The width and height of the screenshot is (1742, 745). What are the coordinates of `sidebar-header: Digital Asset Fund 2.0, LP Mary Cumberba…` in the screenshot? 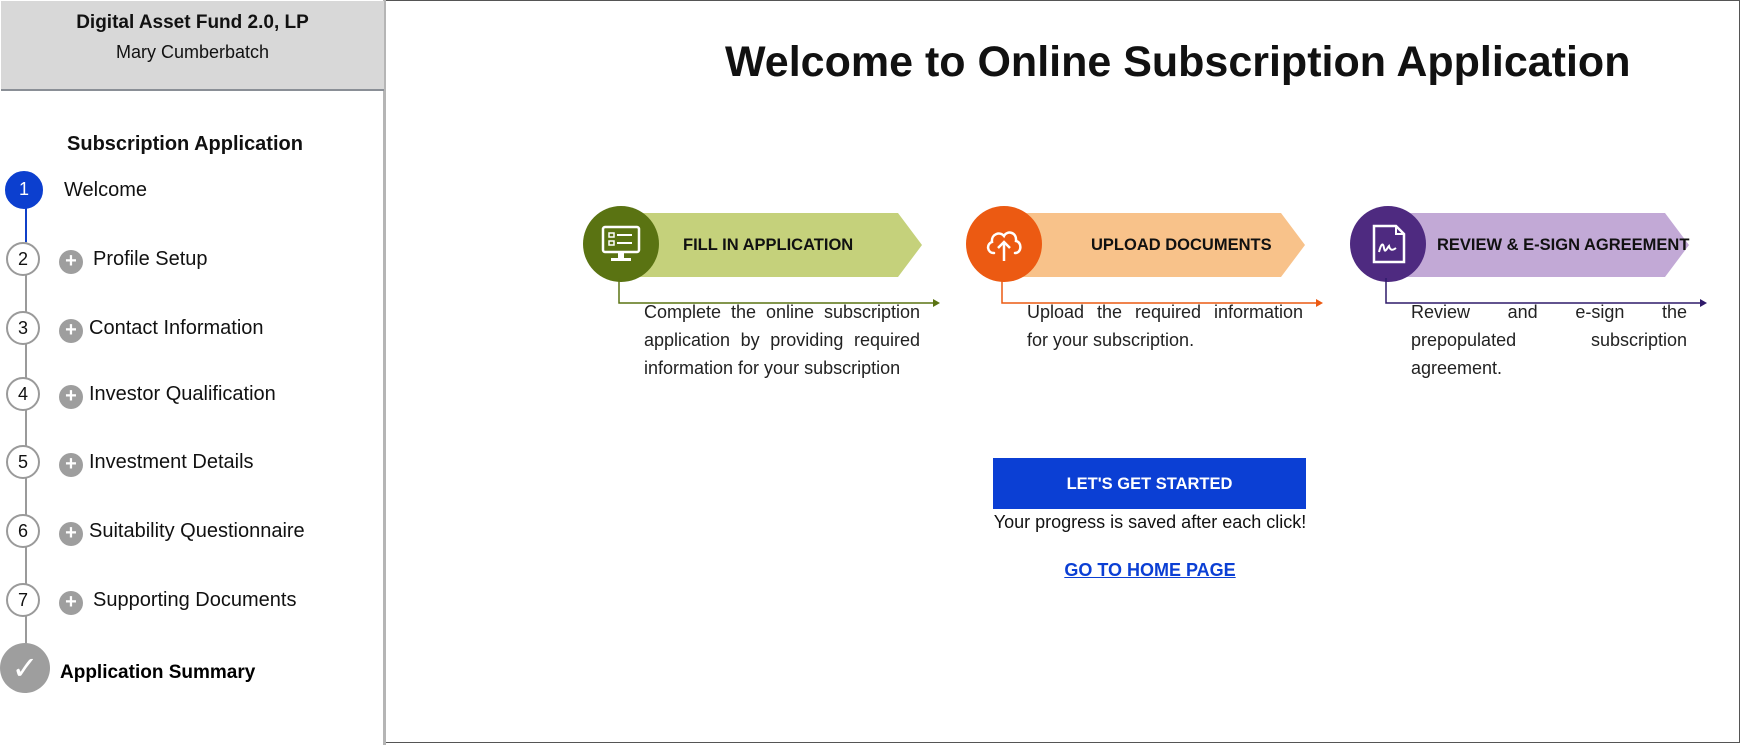 It's located at (192, 46).